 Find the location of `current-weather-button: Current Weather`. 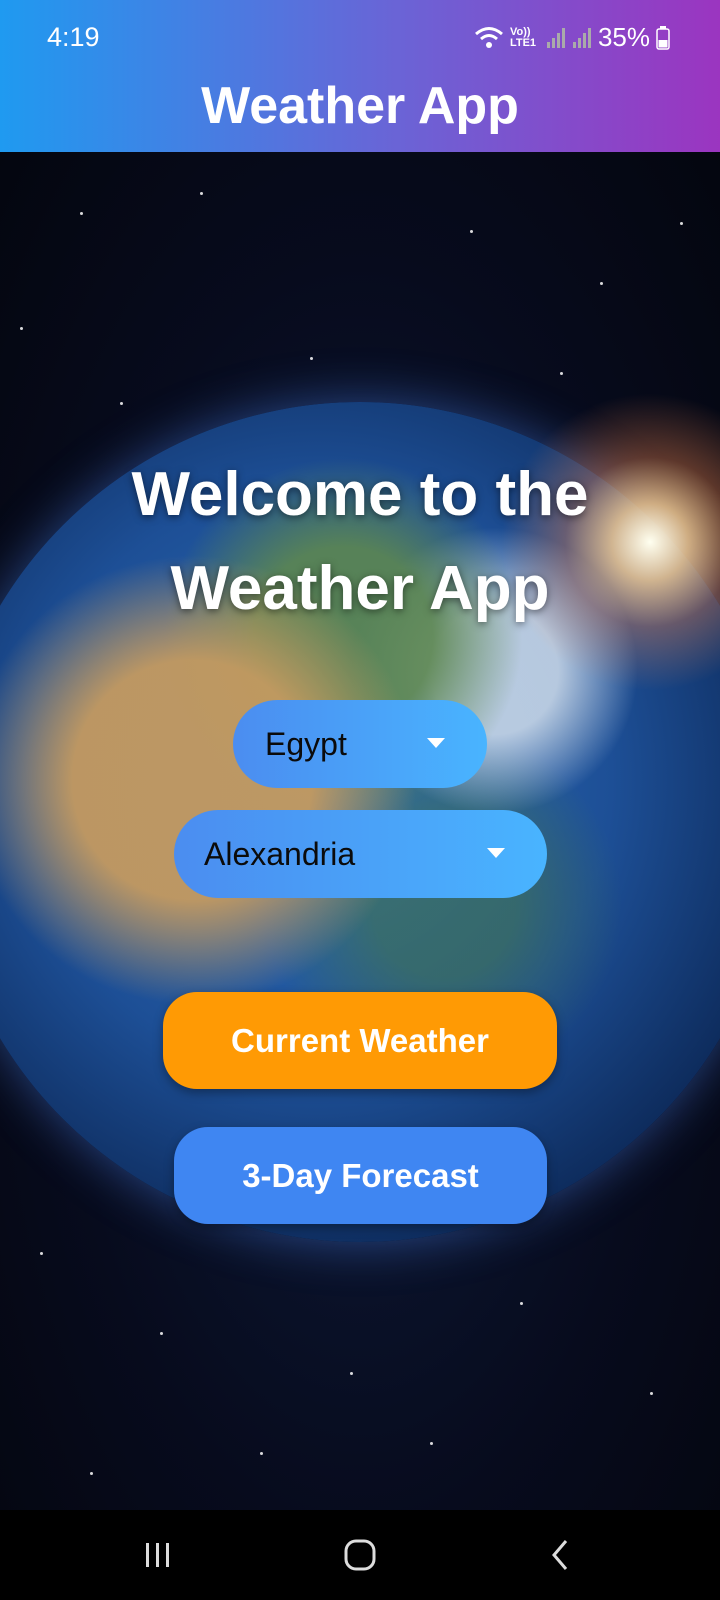

current-weather-button: Current Weather is located at coordinates (360, 1040).